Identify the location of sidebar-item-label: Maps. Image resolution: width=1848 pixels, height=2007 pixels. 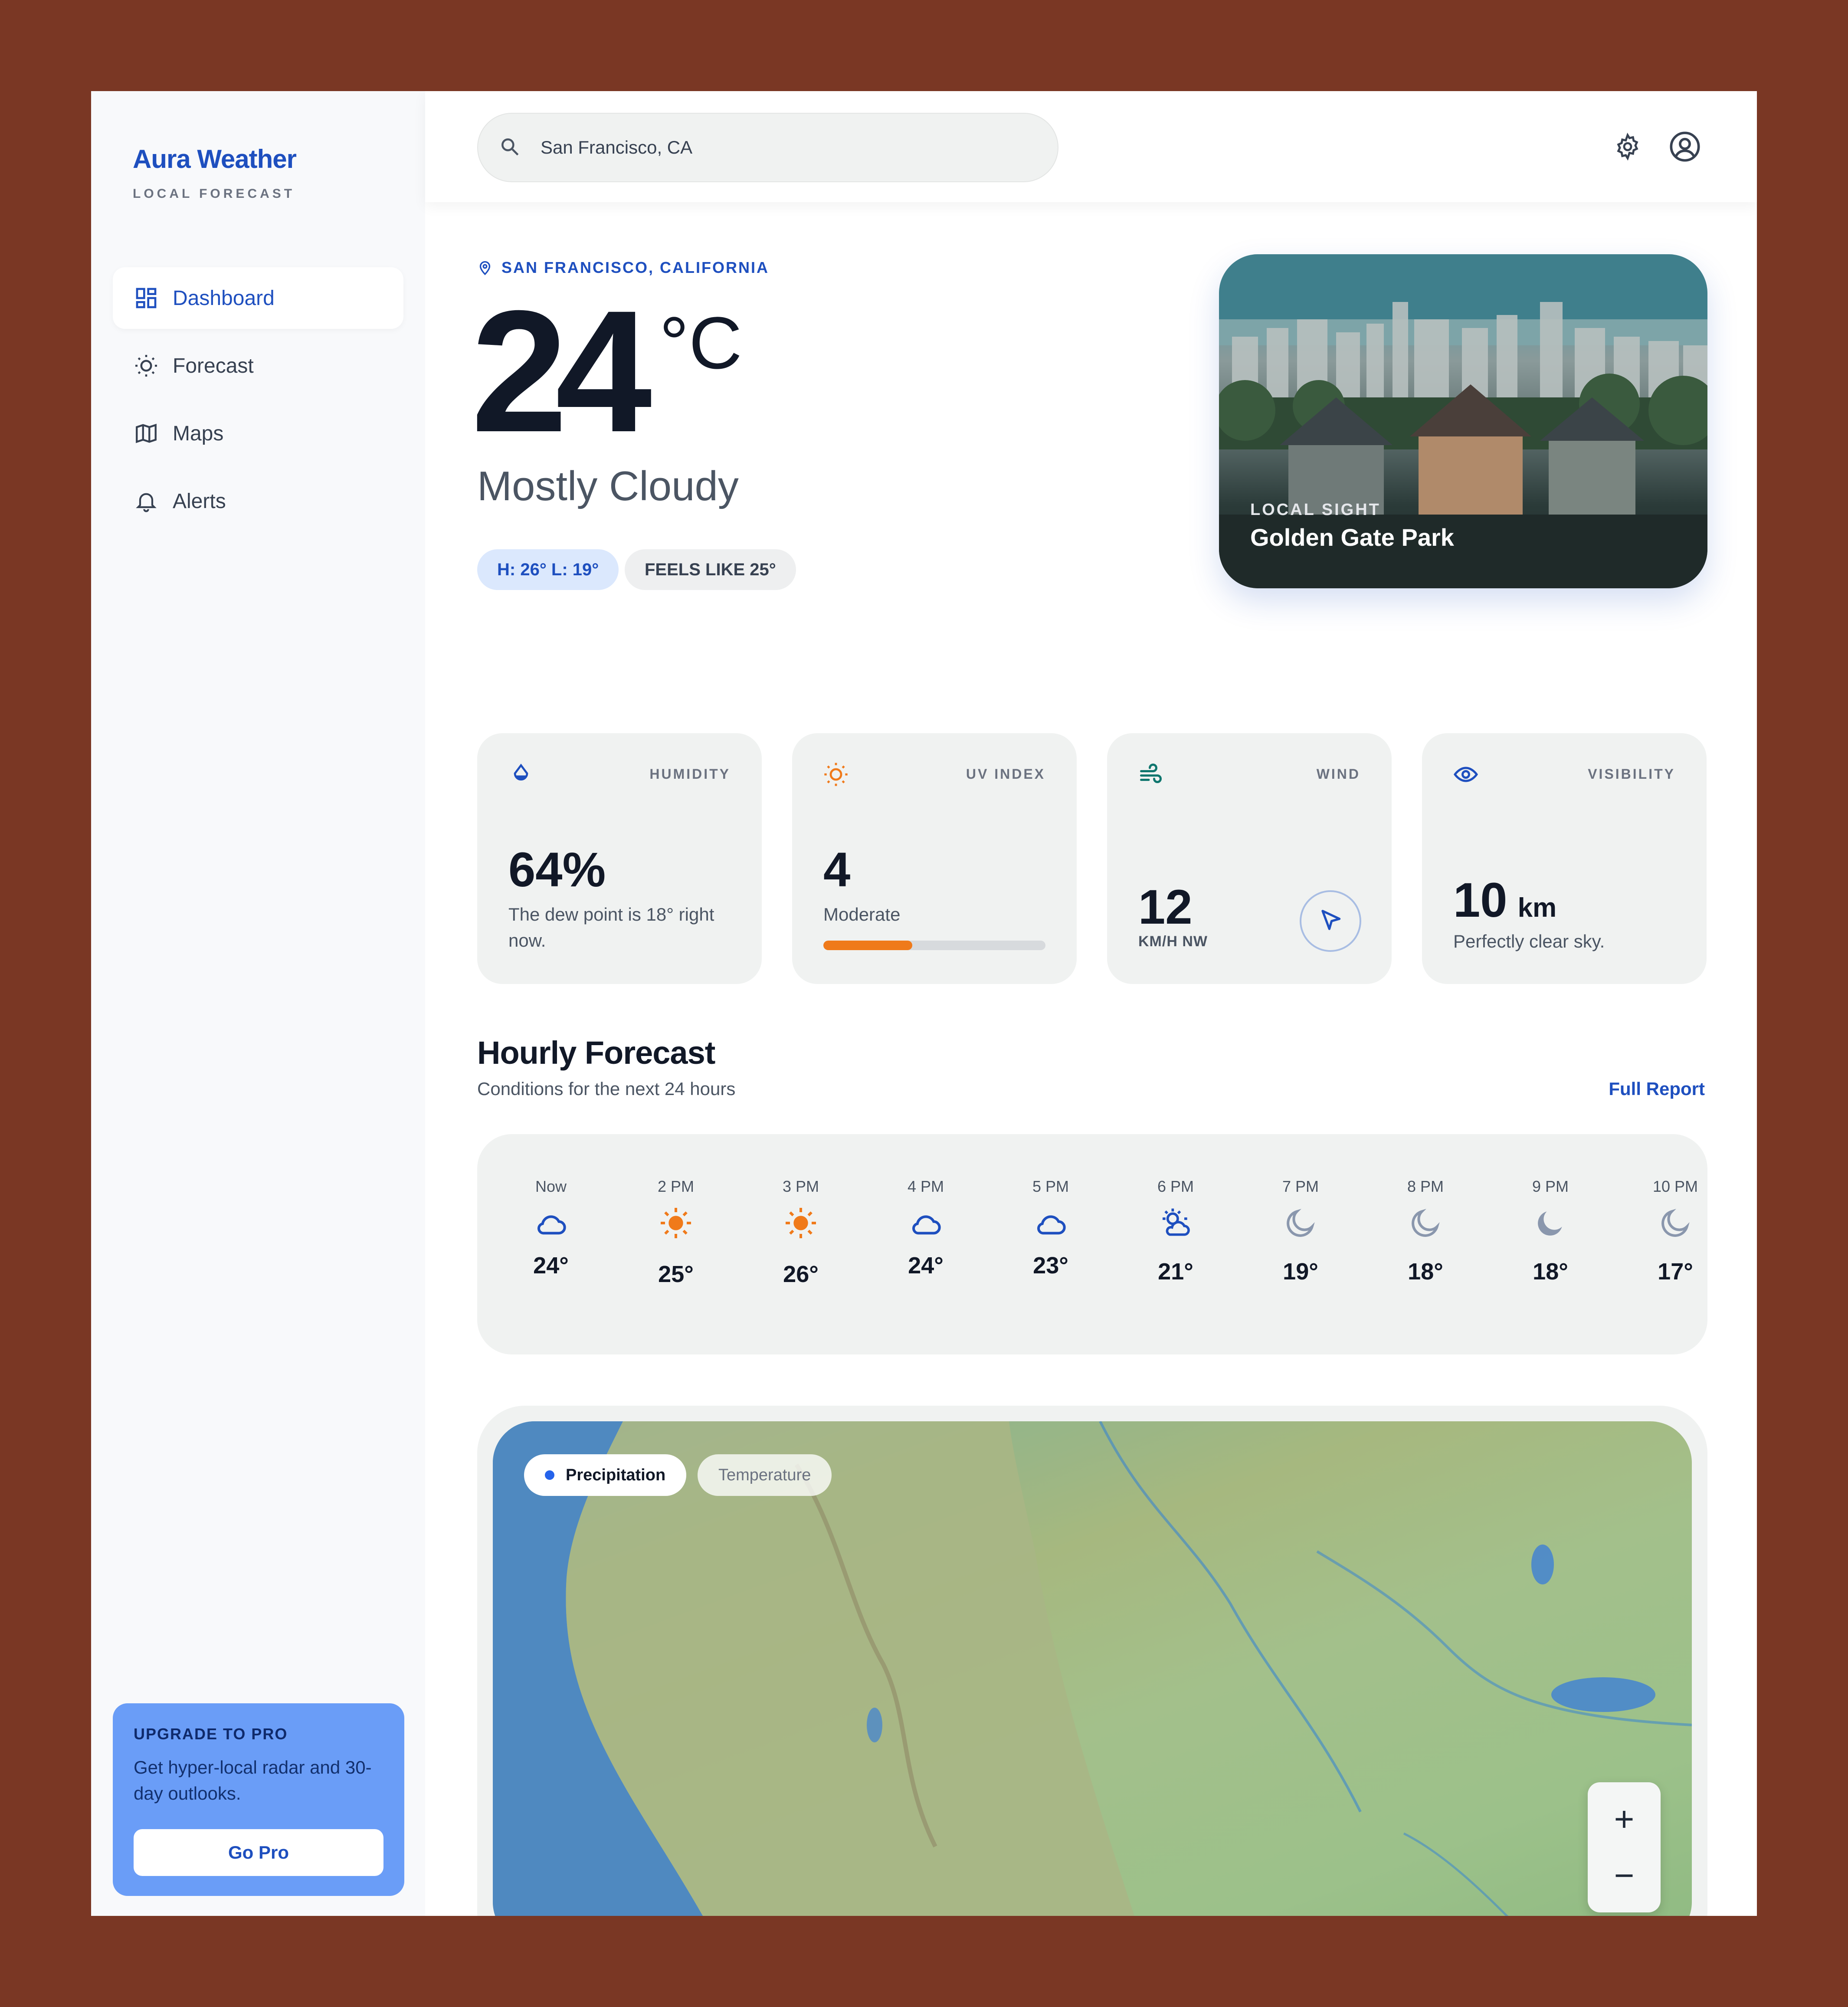
(198, 433).